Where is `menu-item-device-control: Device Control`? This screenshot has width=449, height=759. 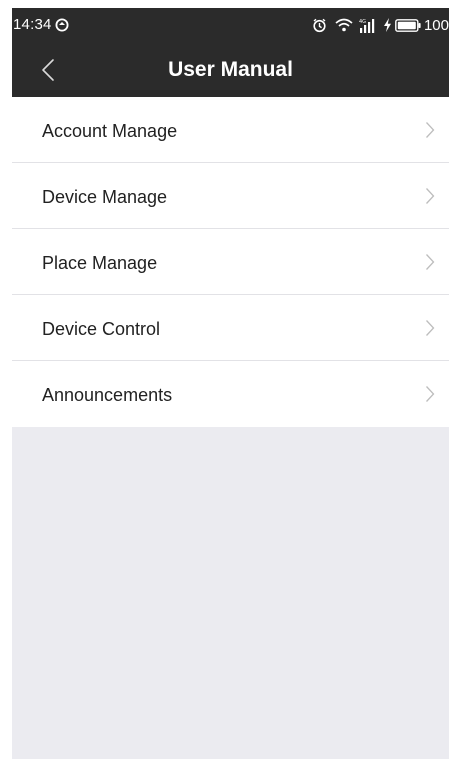
menu-item-device-control: Device Control is located at coordinates (230, 328).